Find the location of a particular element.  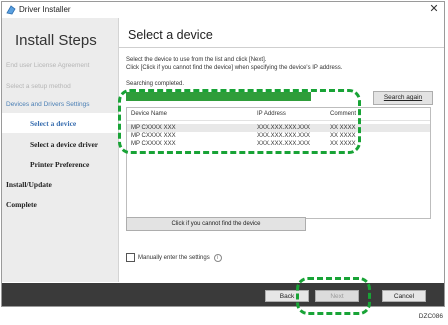

footer-bar: Back Next Cancel is located at coordinates (223, 294).